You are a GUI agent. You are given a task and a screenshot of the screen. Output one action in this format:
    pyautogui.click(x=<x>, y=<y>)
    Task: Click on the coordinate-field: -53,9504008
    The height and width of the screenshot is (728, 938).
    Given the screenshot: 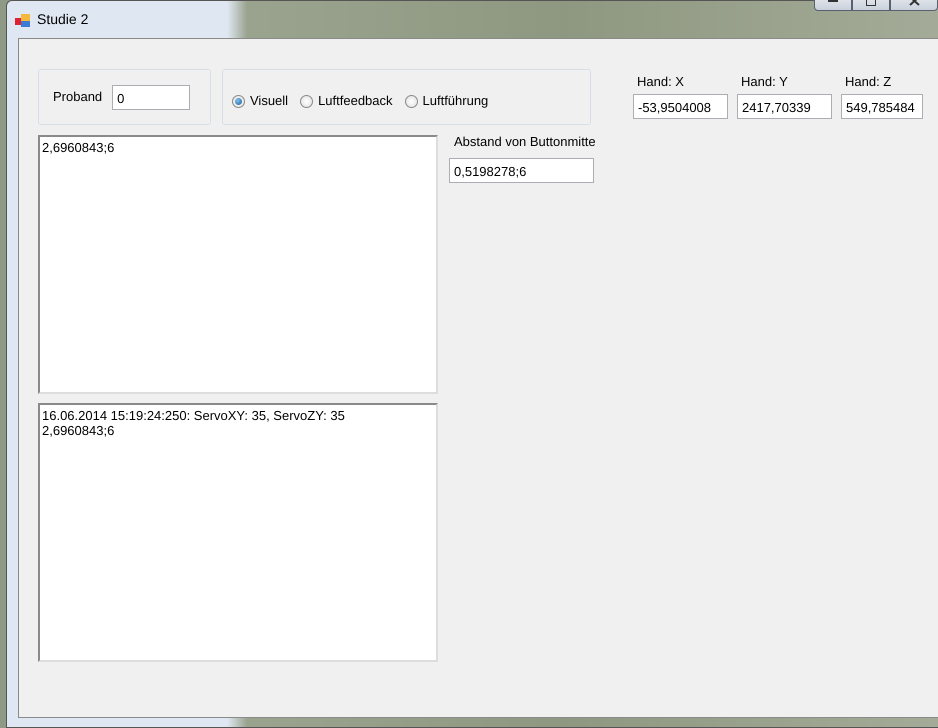 What is the action you would take?
    pyautogui.click(x=680, y=106)
    